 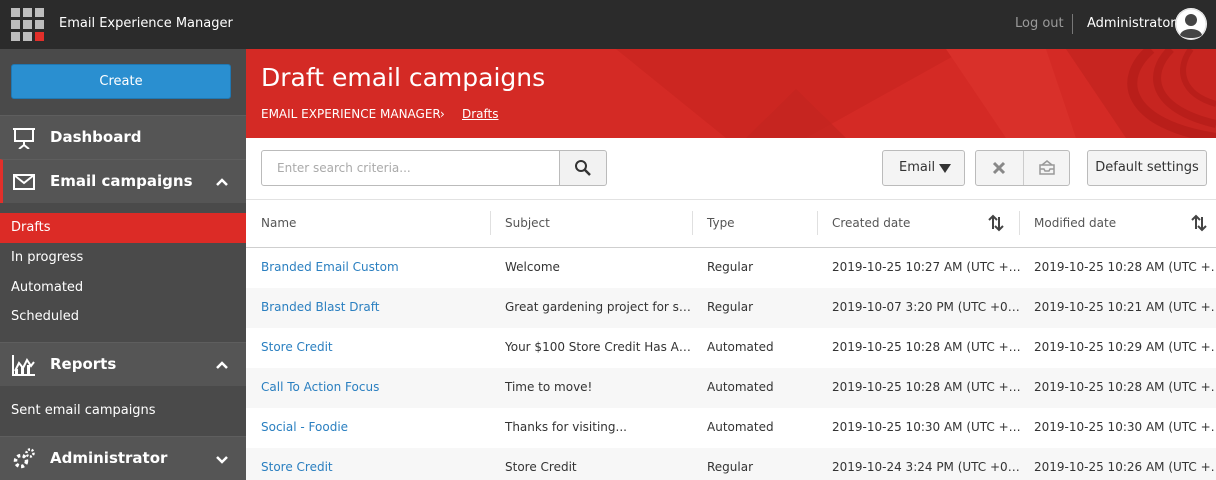 What do you see at coordinates (109, 458) in the screenshot?
I see `nav-administrator-label: Administrator` at bounding box center [109, 458].